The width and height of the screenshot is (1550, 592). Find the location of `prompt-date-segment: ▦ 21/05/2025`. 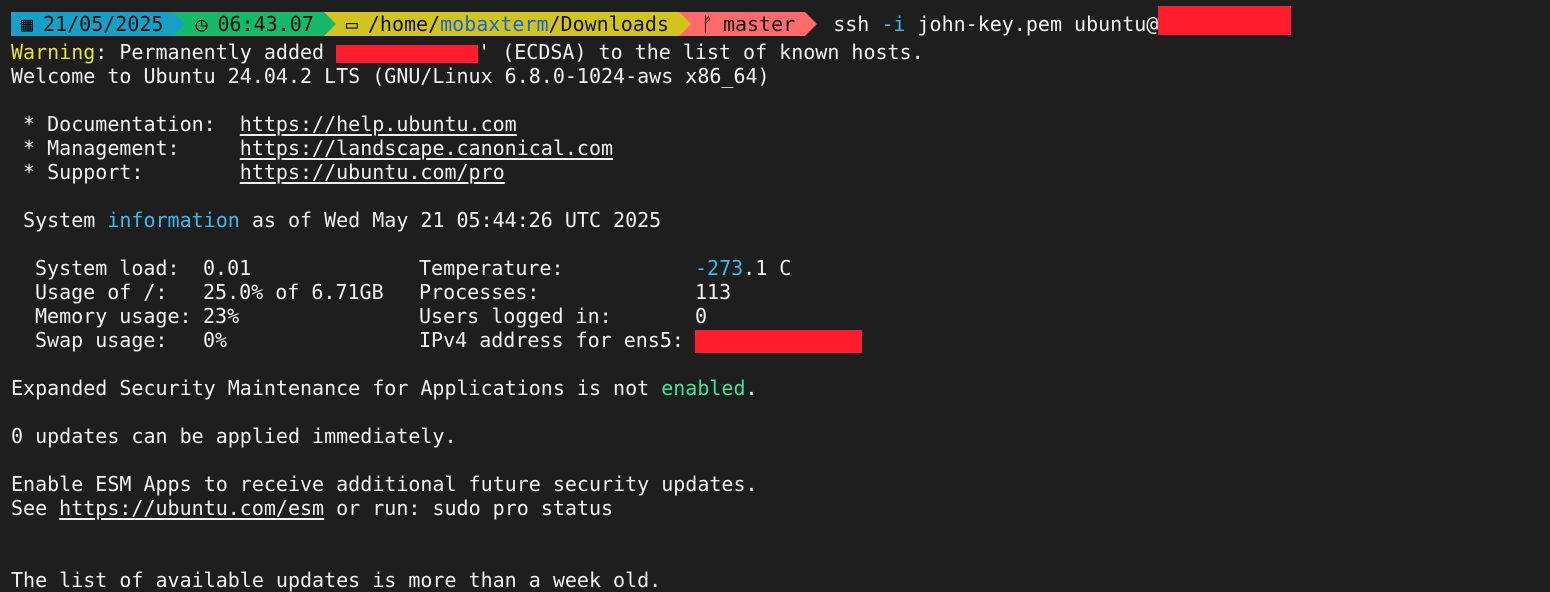

prompt-date-segment: ▦ 21/05/2025 is located at coordinates (92, 24).